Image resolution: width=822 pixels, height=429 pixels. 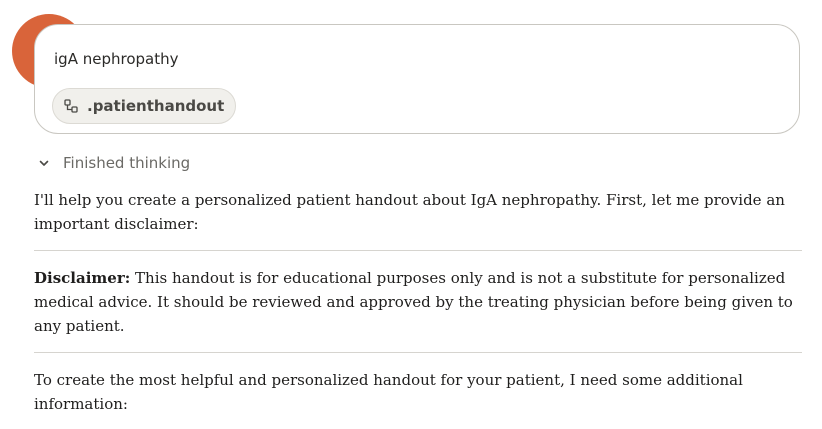 I want to click on style-chip: .patienthandout, so click(x=144, y=106).